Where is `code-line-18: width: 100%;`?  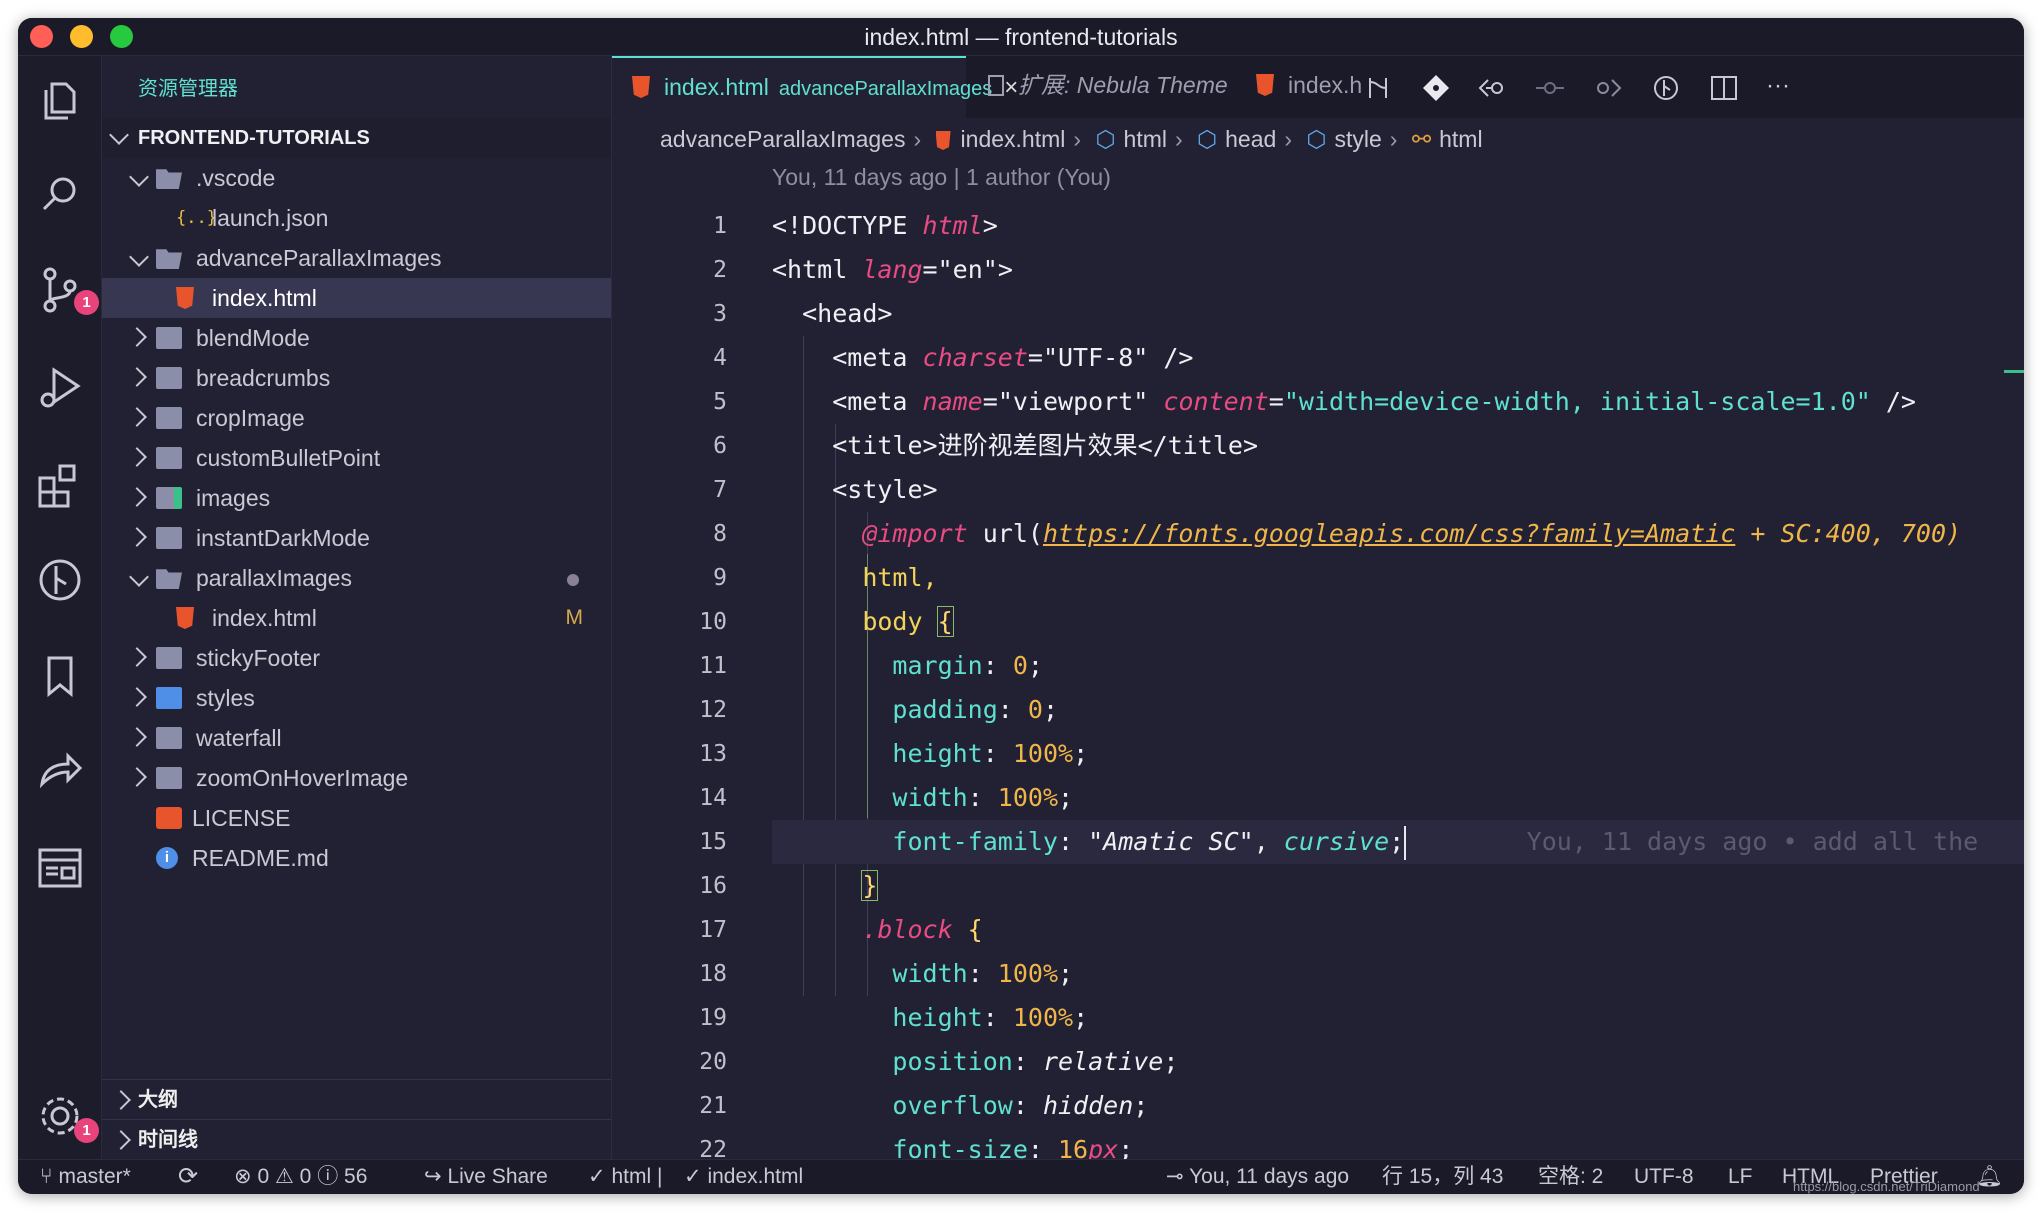 code-line-18: width: 100%; is located at coordinates (983, 973).